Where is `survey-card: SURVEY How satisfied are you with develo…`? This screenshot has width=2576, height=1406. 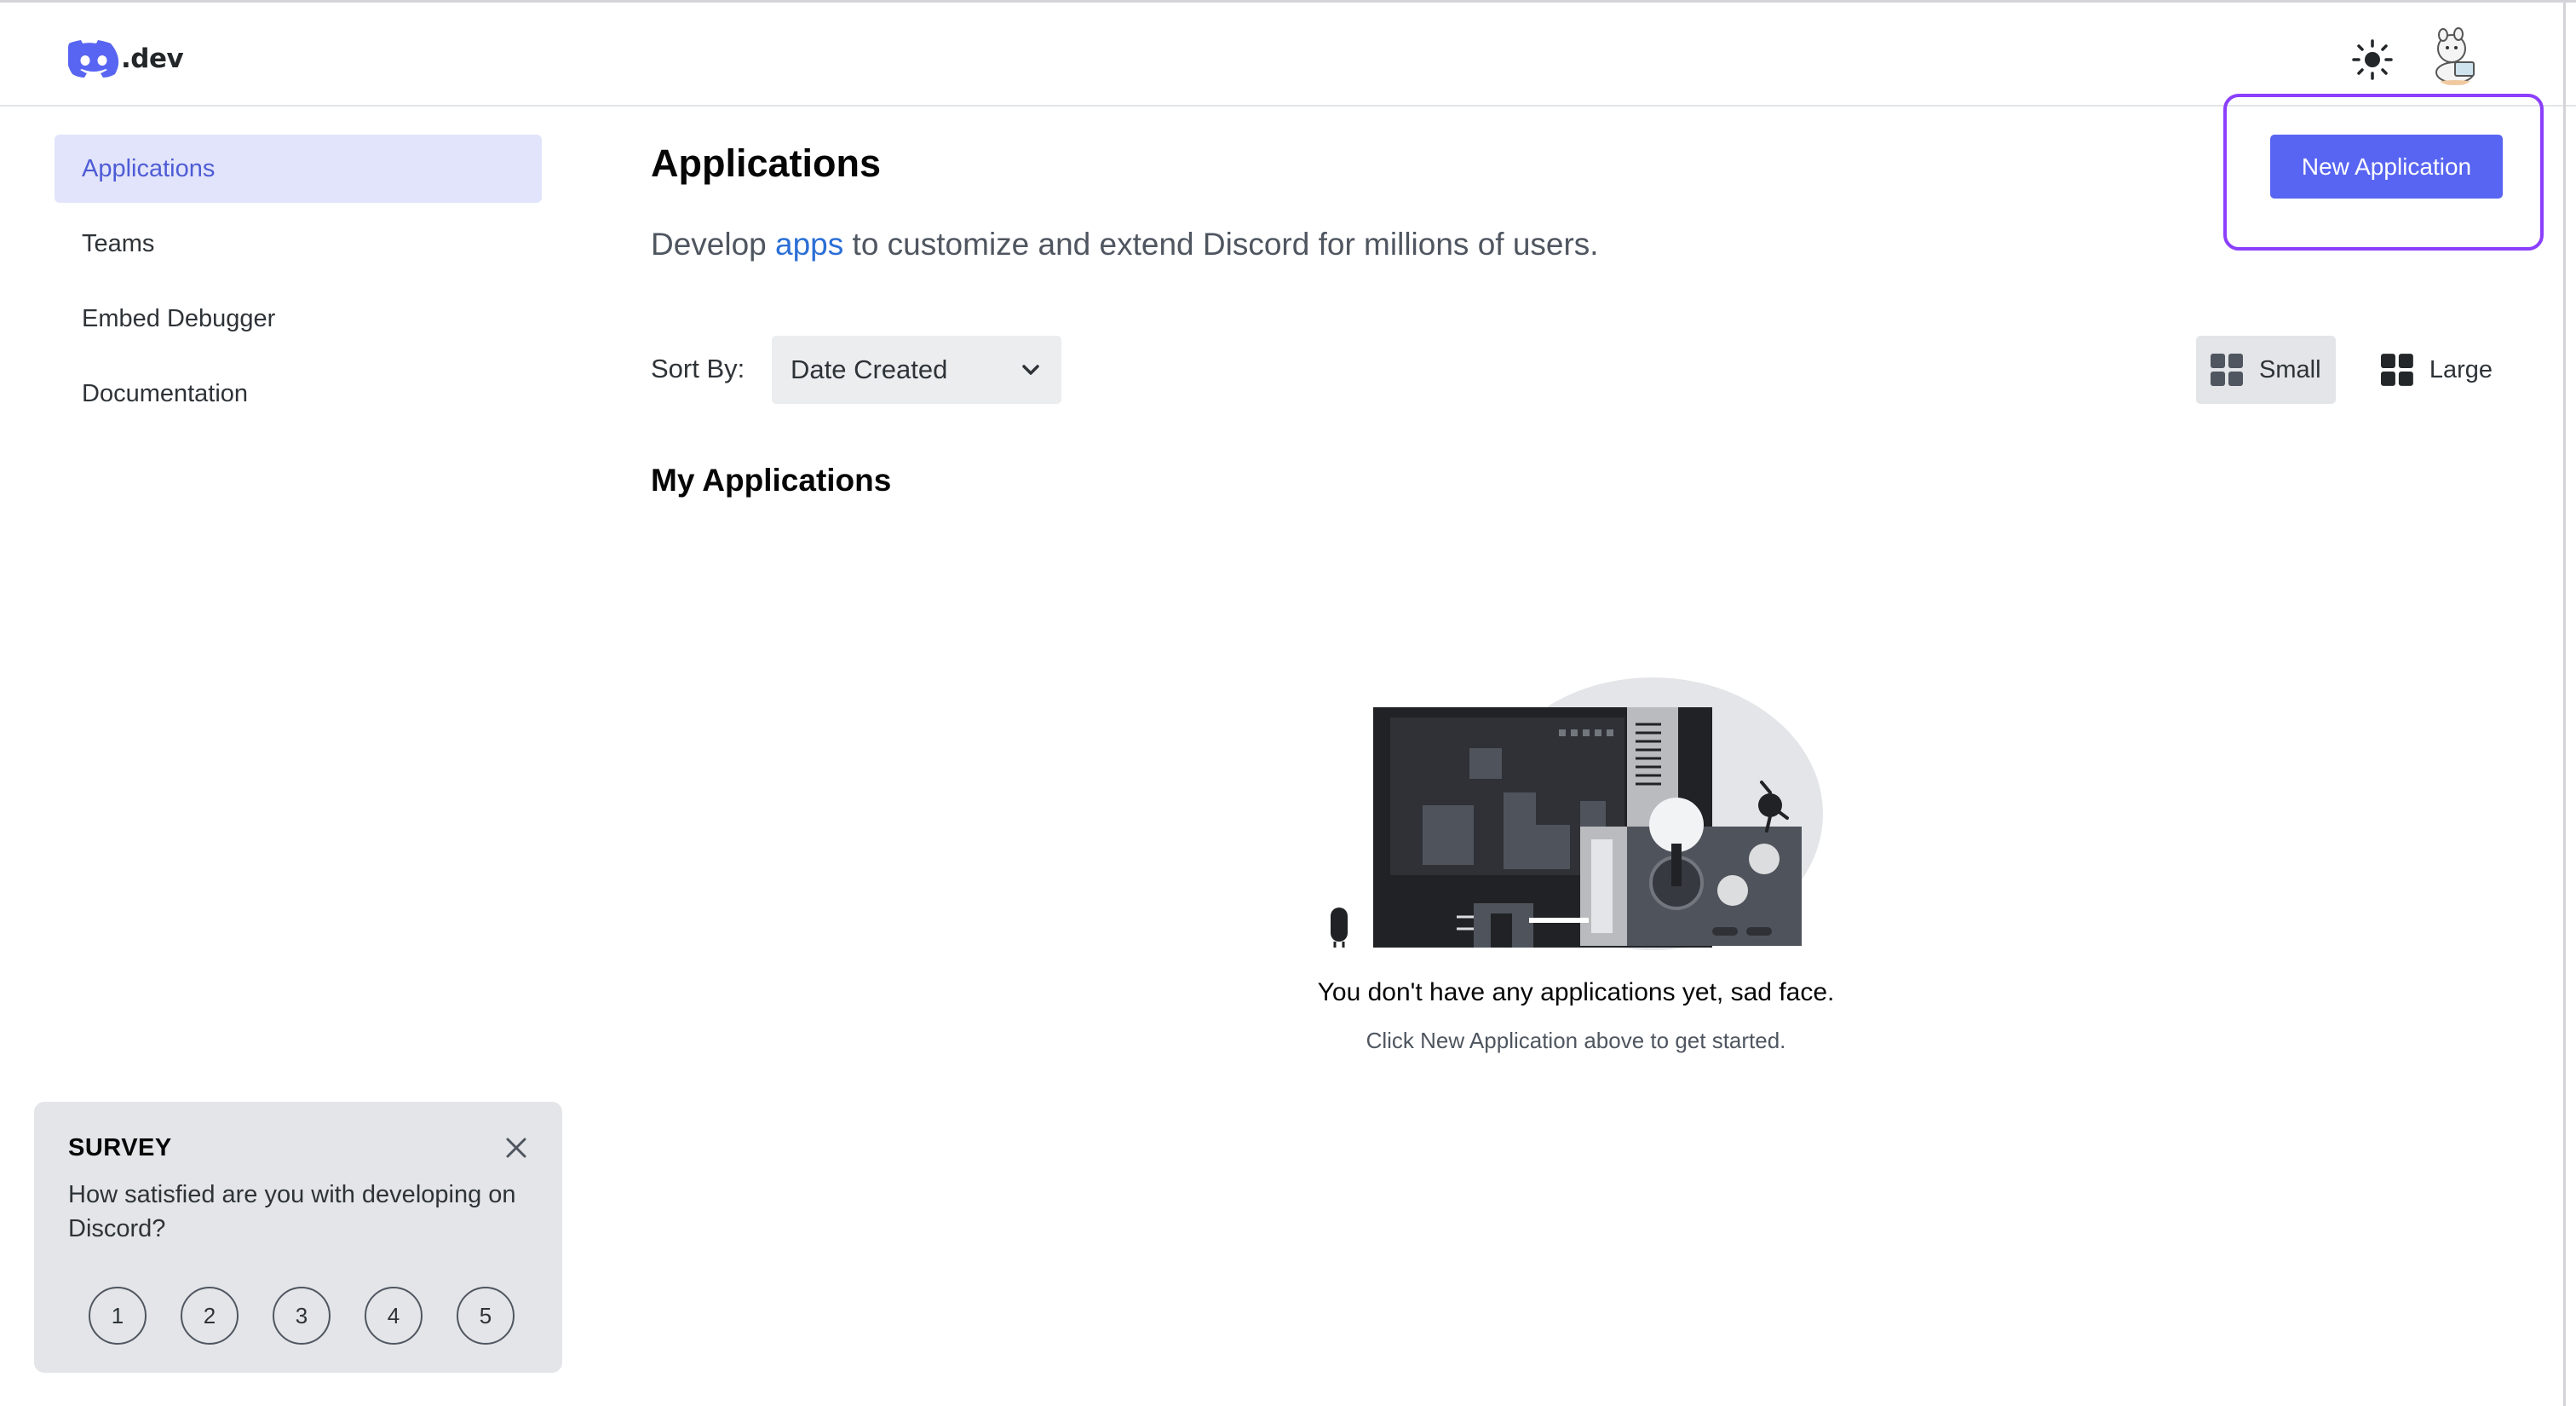
survey-card: SURVEY How satisfied are you with develo… is located at coordinates (298, 1237).